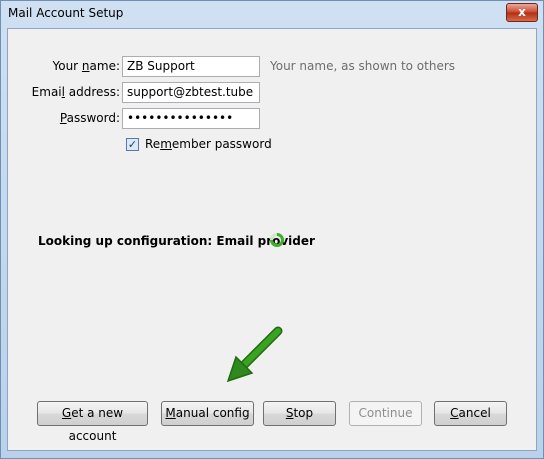 The width and height of the screenshot is (544, 459). I want to click on remember-password-checkbox: ✓, so click(132, 144).